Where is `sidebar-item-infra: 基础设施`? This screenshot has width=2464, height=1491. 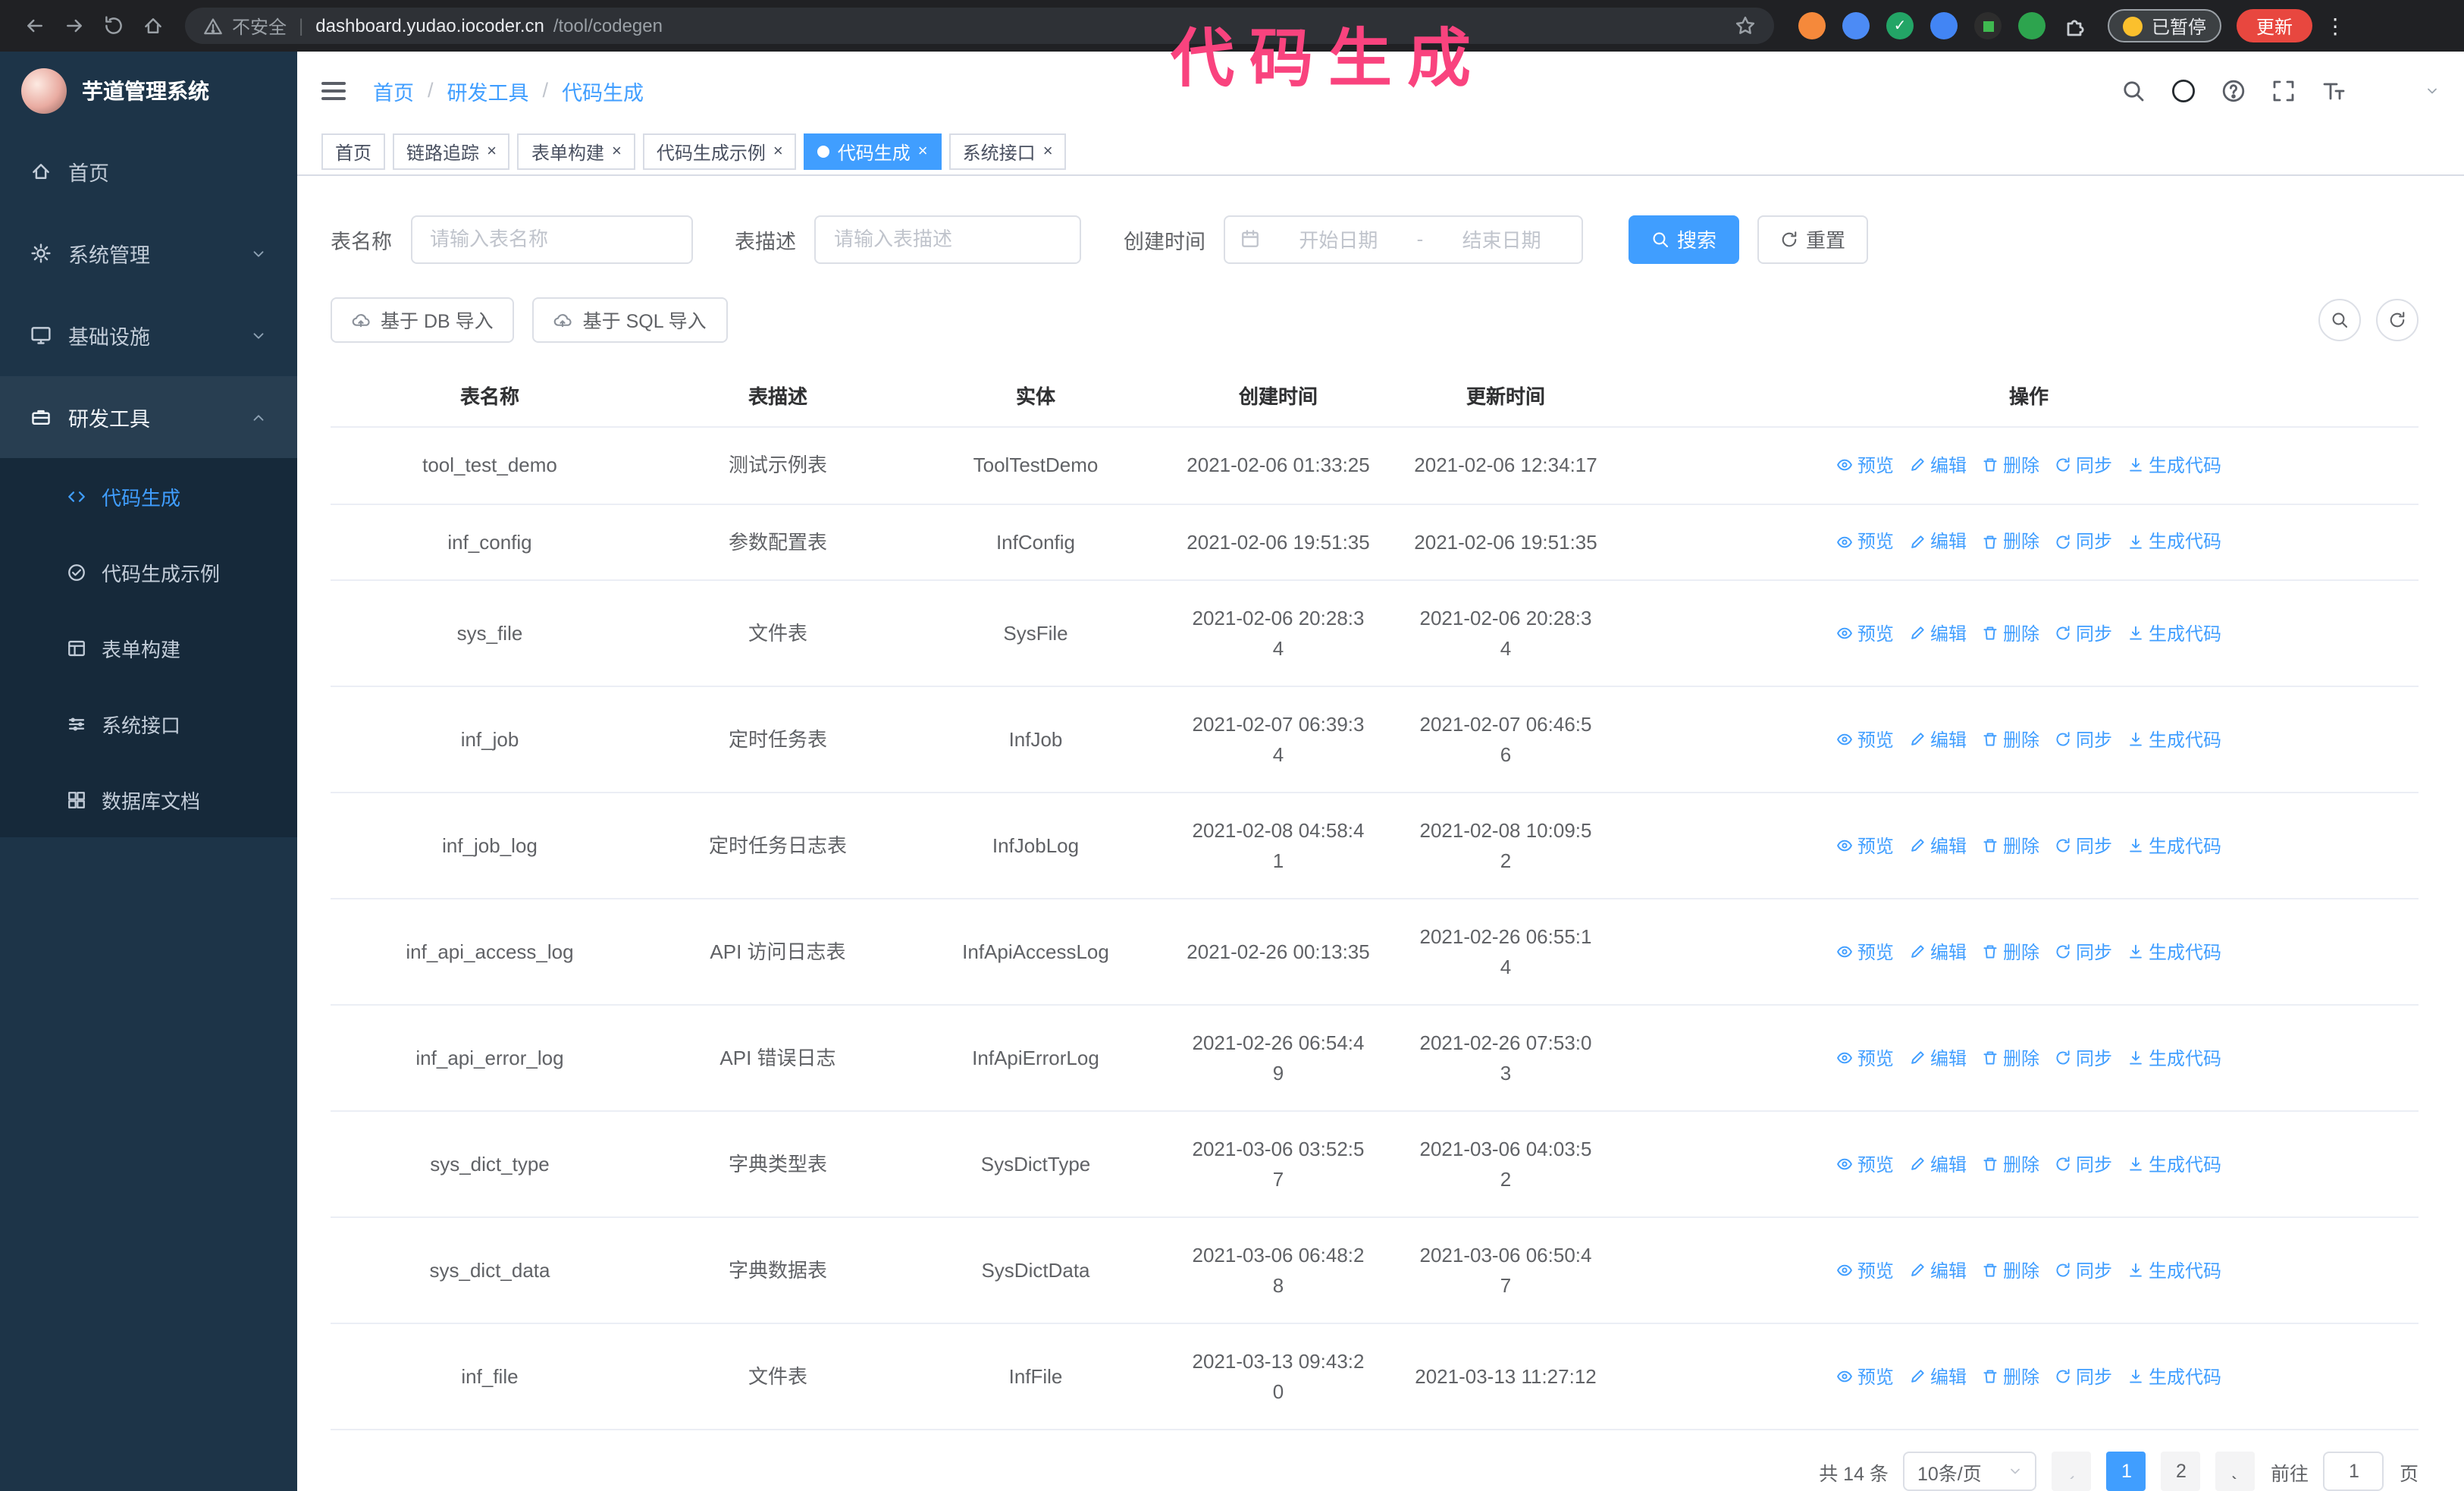
sidebar-item-infra: 基础设施 is located at coordinates (148, 335).